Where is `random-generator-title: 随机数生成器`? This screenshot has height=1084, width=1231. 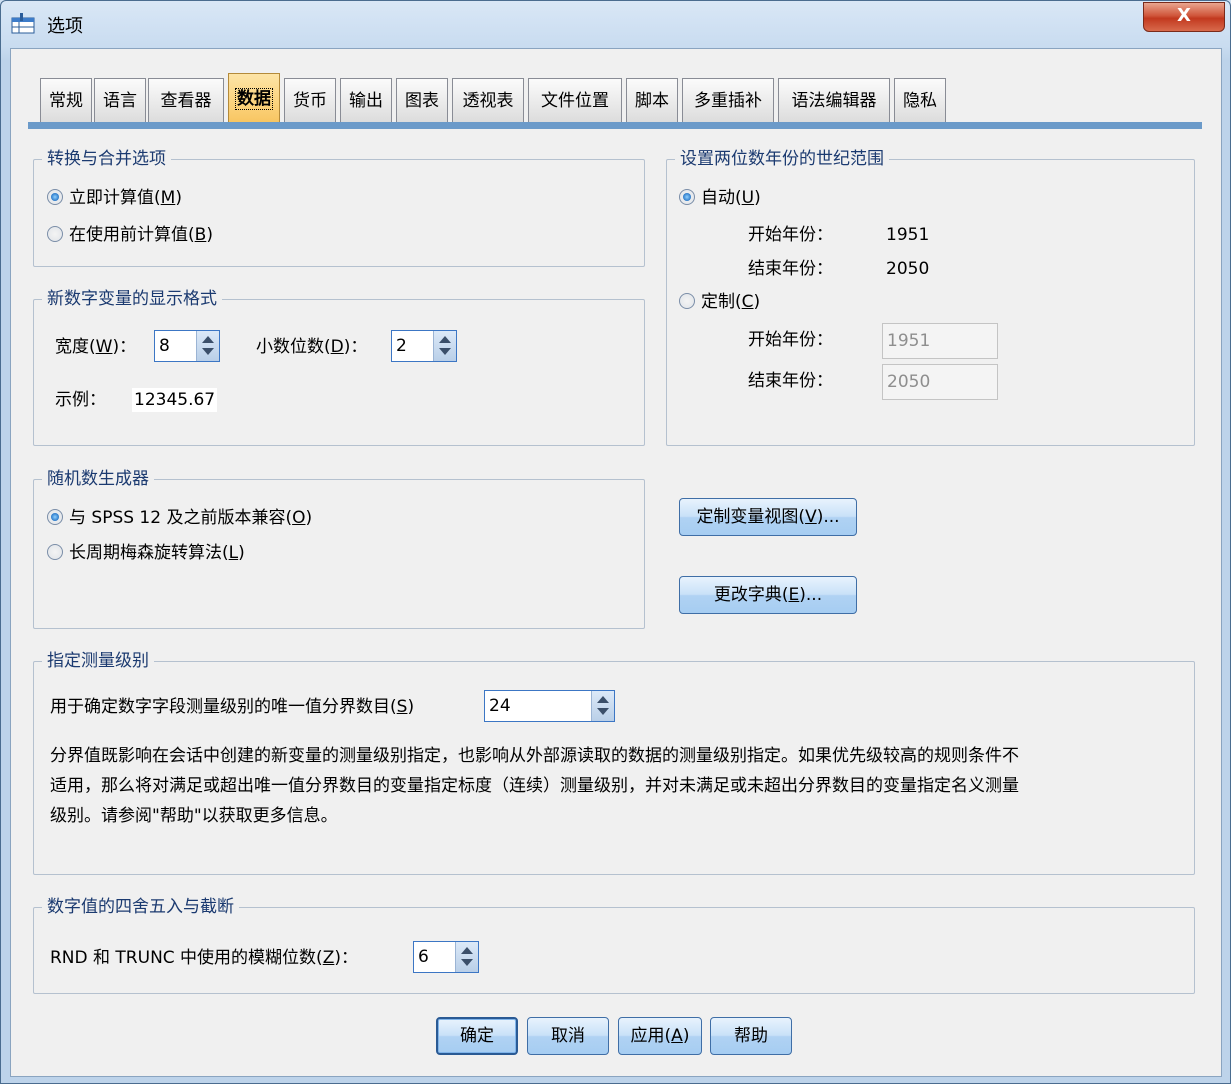
random-generator-title: 随机数生成器 is located at coordinates (98, 479).